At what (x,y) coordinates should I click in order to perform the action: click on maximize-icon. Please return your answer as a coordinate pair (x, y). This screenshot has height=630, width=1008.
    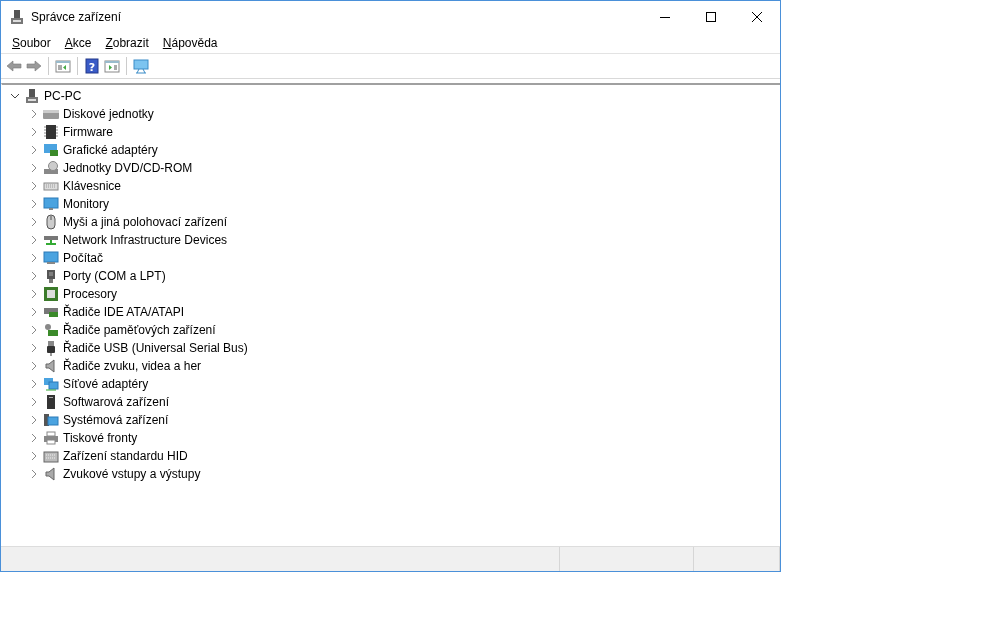
    Looking at the image, I should click on (711, 16).